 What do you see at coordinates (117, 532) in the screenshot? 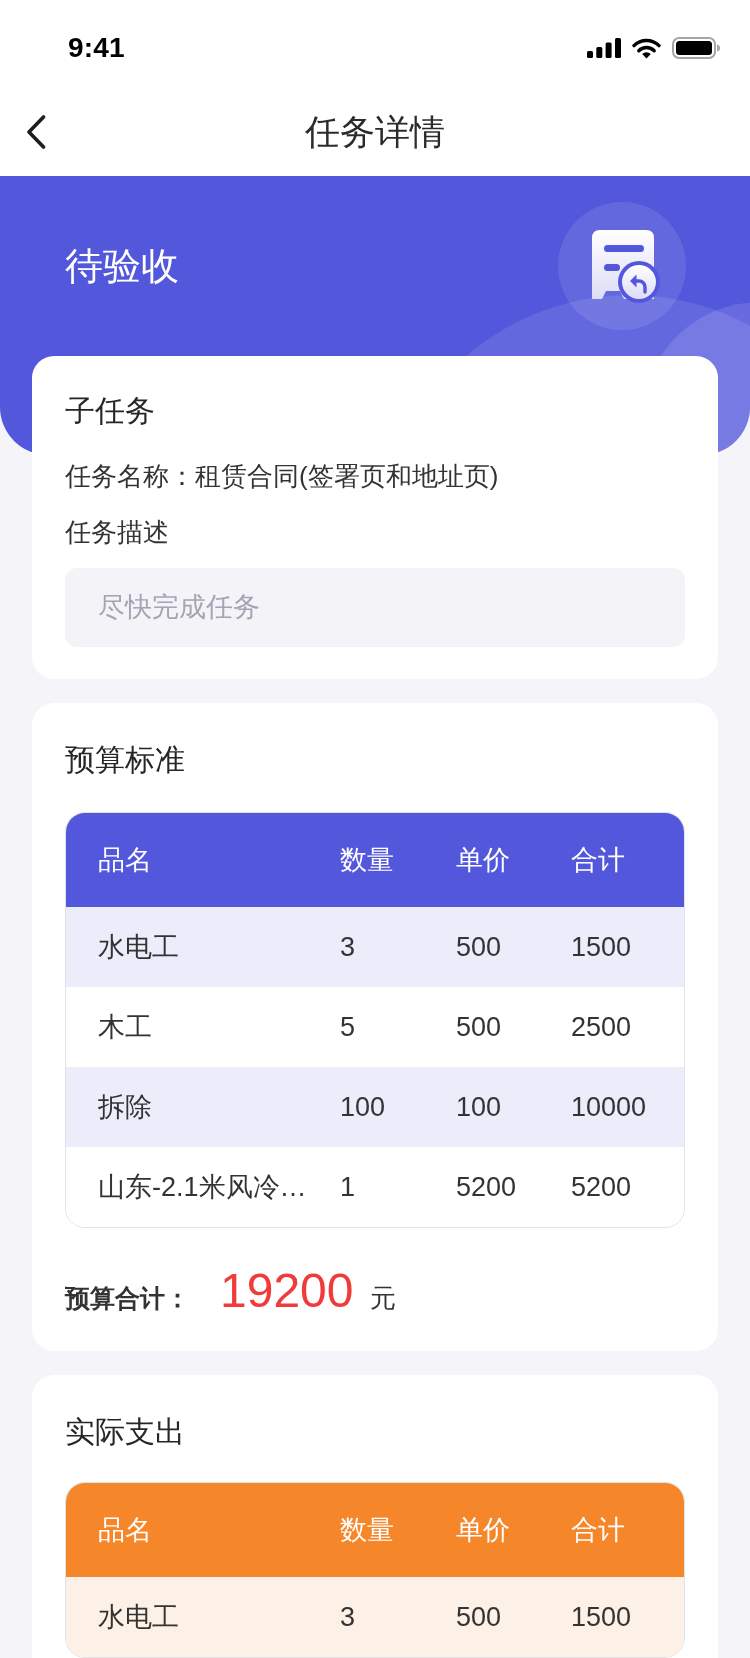
I see `description-label: 任务描述` at bounding box center [117, 532].